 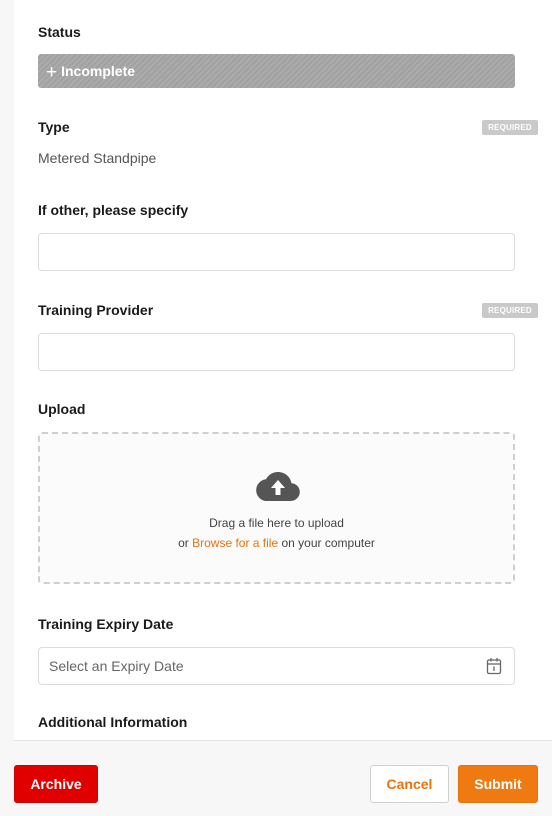 I want to click on status-value: Incomplete, so click(x=98, y=71).